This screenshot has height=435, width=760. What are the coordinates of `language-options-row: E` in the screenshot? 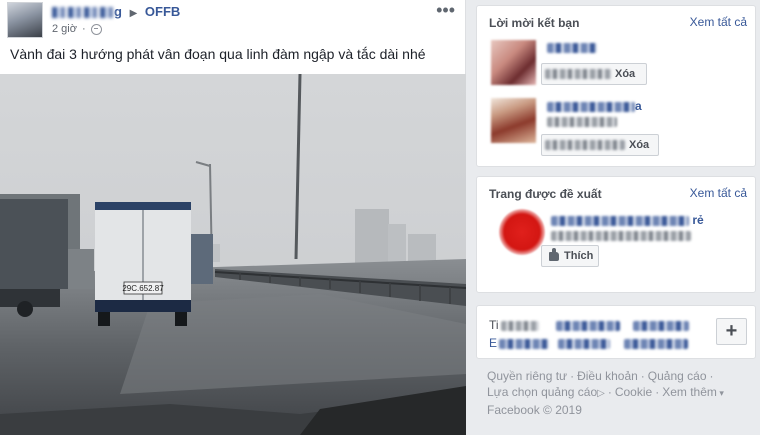 It's located at (588, 343).